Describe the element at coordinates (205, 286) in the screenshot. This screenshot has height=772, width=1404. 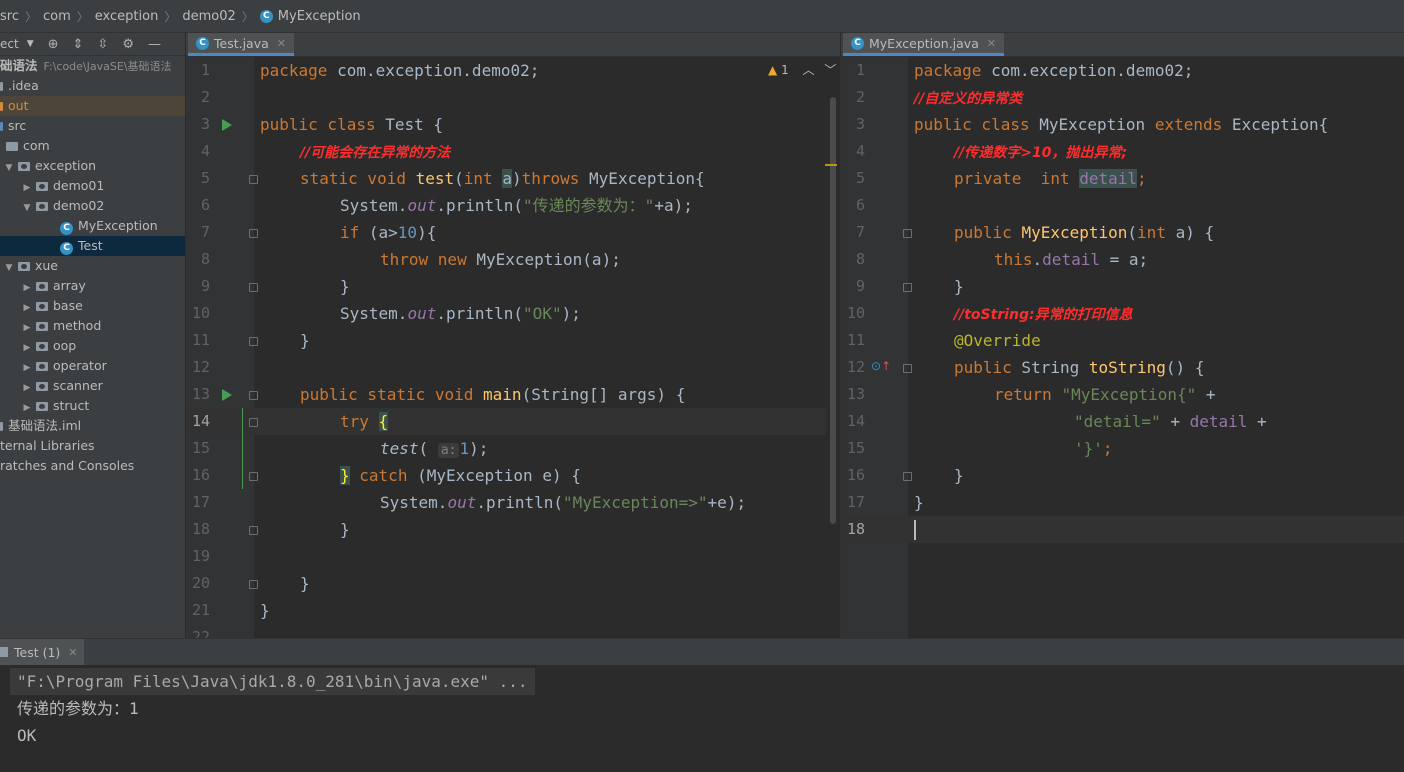
I see `line-number: 9` at that location.